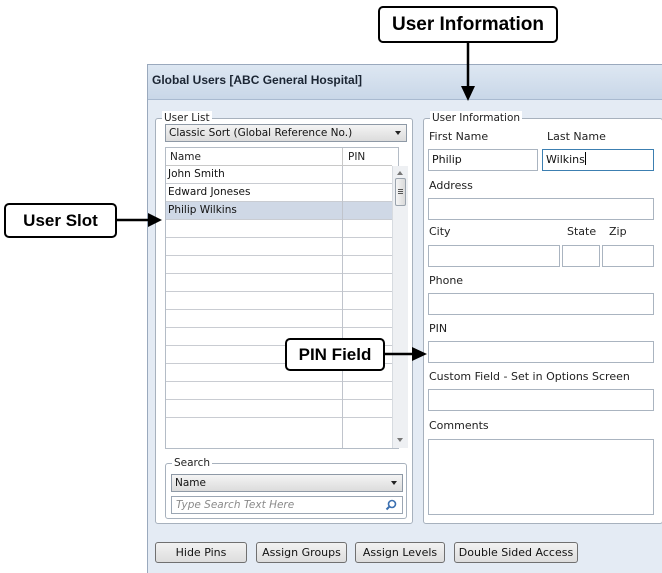 This screenshot has width=662, height=573. What do you see at coordinates (279, 193) in the screenshot?
I see `user-row: Edward Joneses` at bounding box center [279, 193].